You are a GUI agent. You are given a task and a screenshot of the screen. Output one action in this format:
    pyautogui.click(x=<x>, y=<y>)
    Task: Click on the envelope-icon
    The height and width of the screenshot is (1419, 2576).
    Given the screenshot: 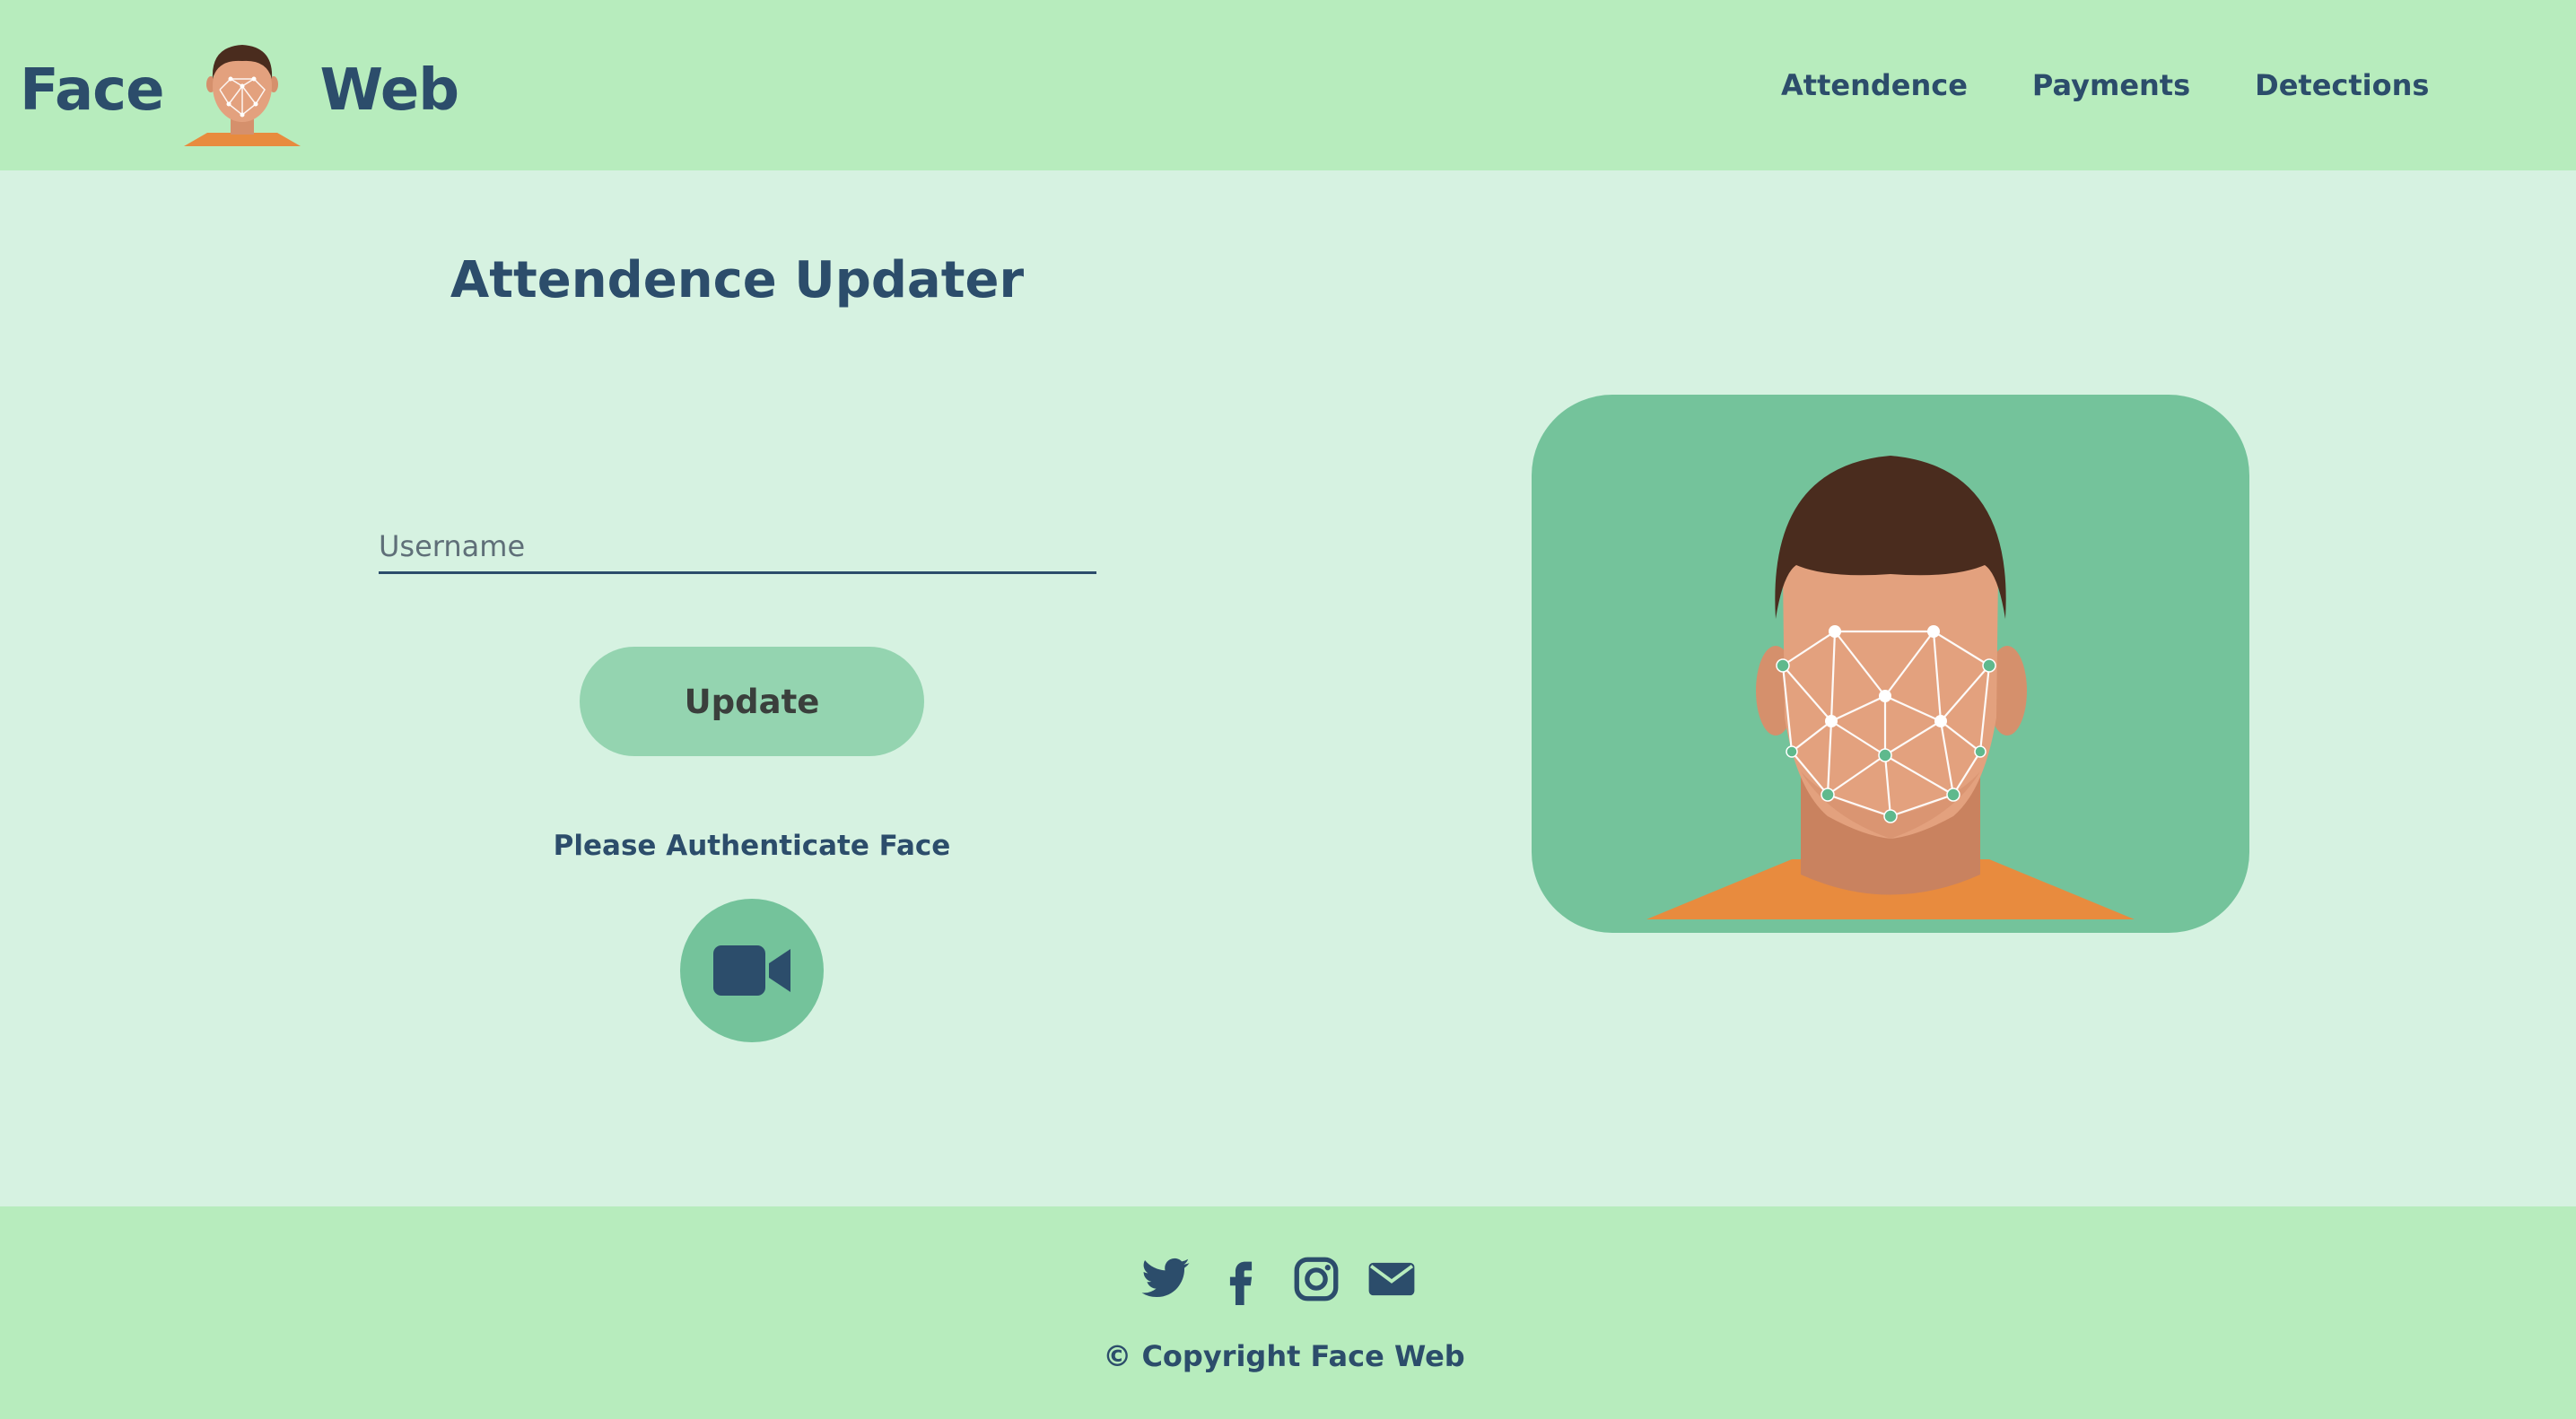 What is the action you would take?
    pyautogui.click(x=1392, y=1279)
    